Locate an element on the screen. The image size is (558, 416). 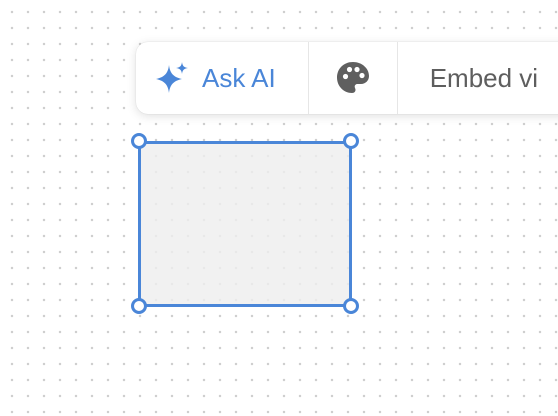
embed-button: Embed vi is located at coordinates (468, 78).